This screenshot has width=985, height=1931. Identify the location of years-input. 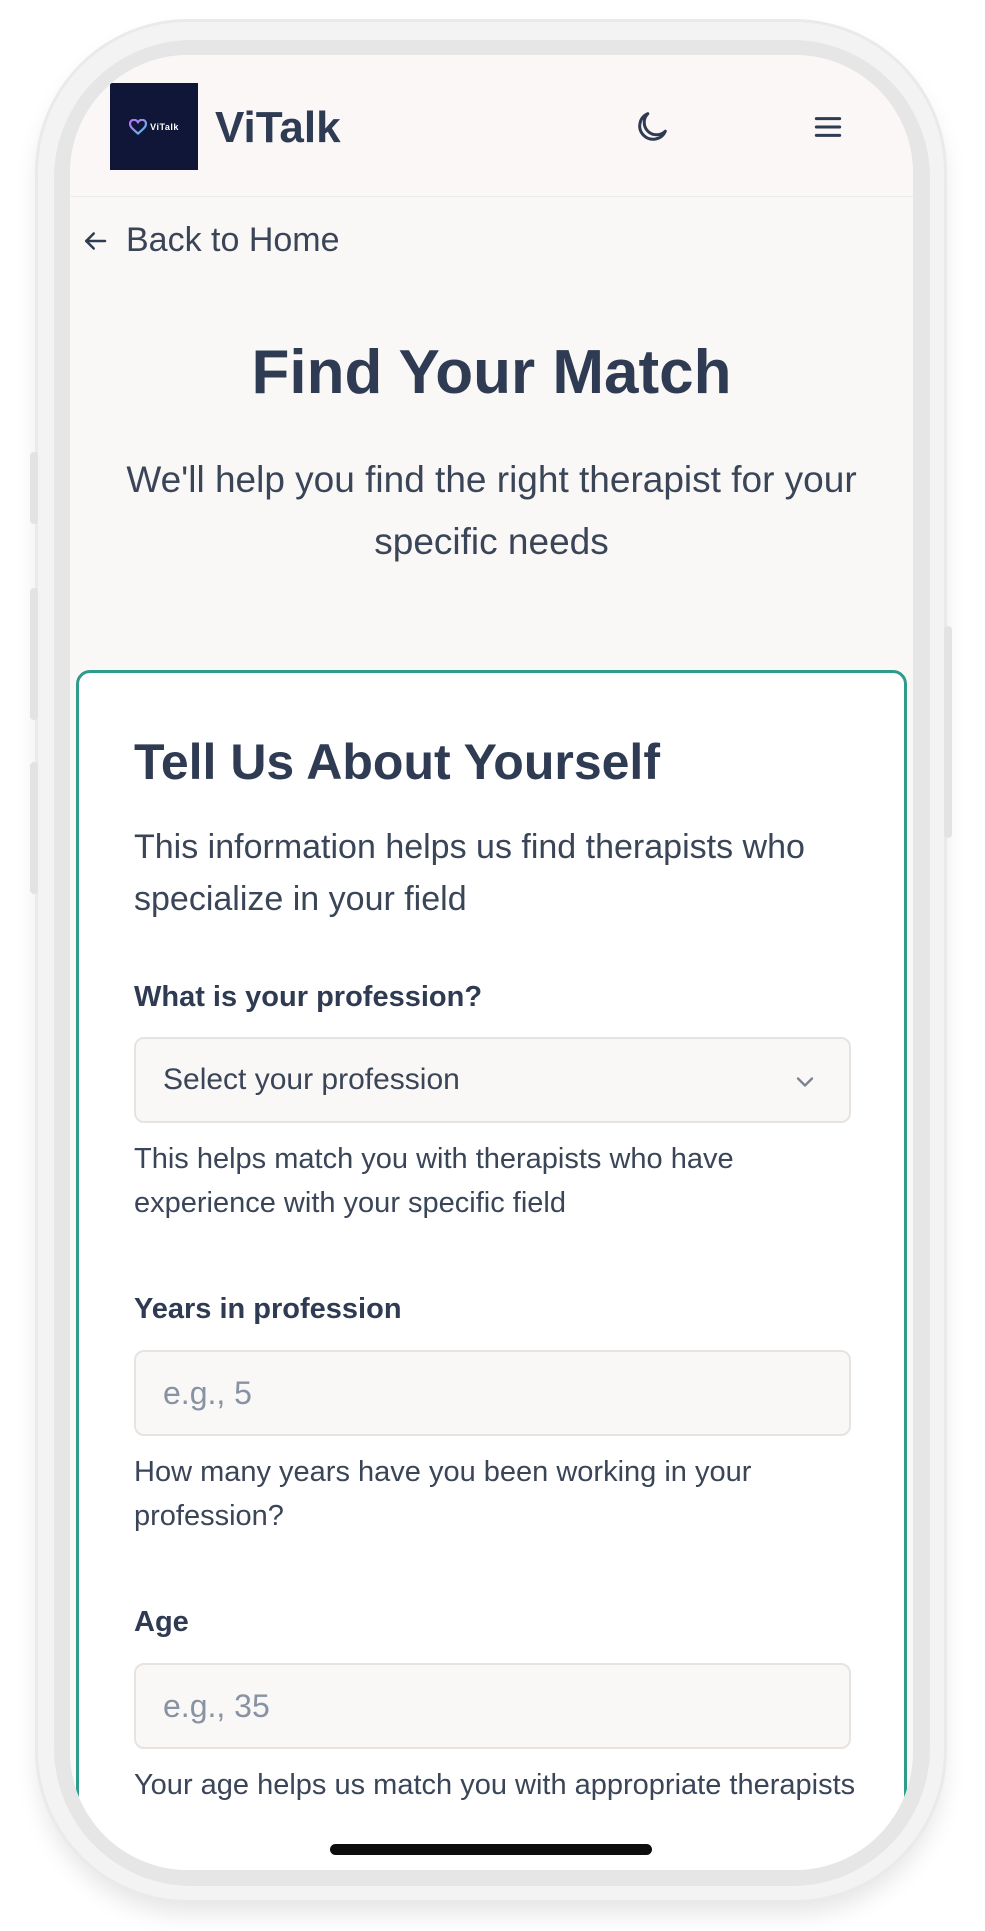
(492, 1393).